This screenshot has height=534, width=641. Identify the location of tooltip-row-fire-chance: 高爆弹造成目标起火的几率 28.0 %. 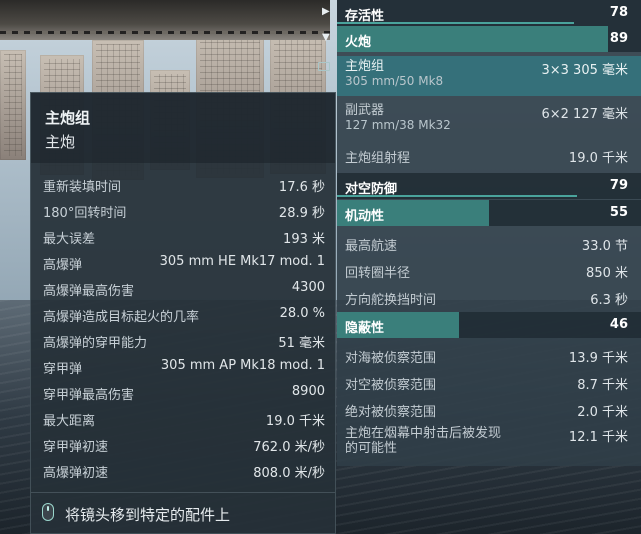
(184, 314).